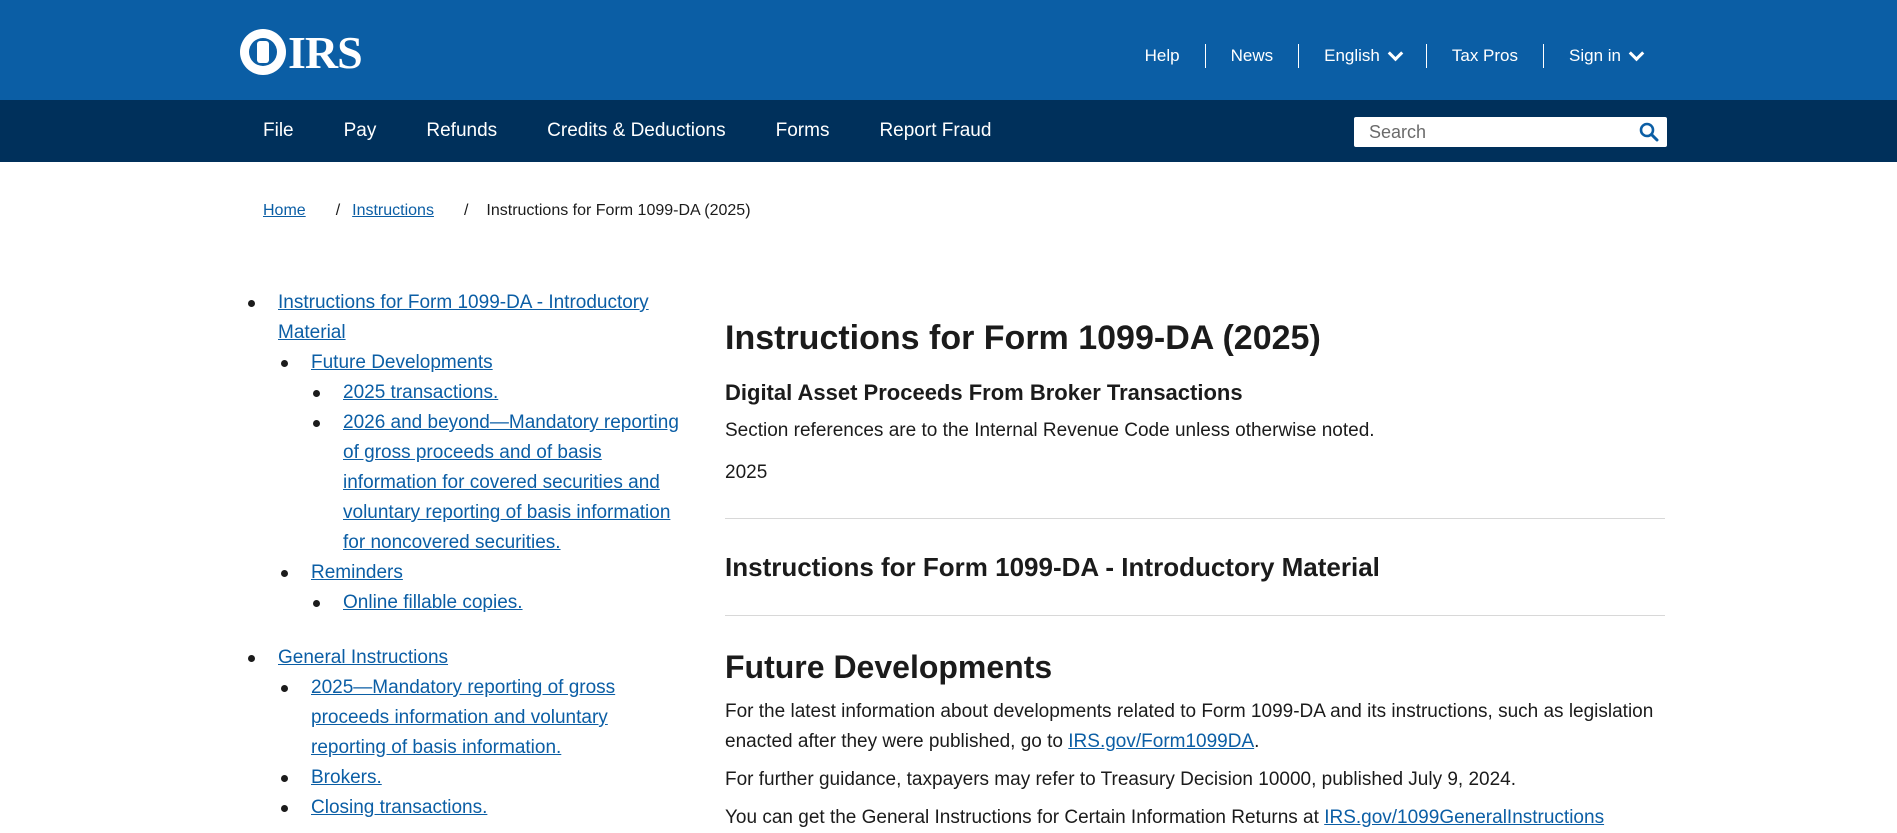  I want to click on page-title: Instructions for Form 1099-DA (2025), so click(1023, 338).